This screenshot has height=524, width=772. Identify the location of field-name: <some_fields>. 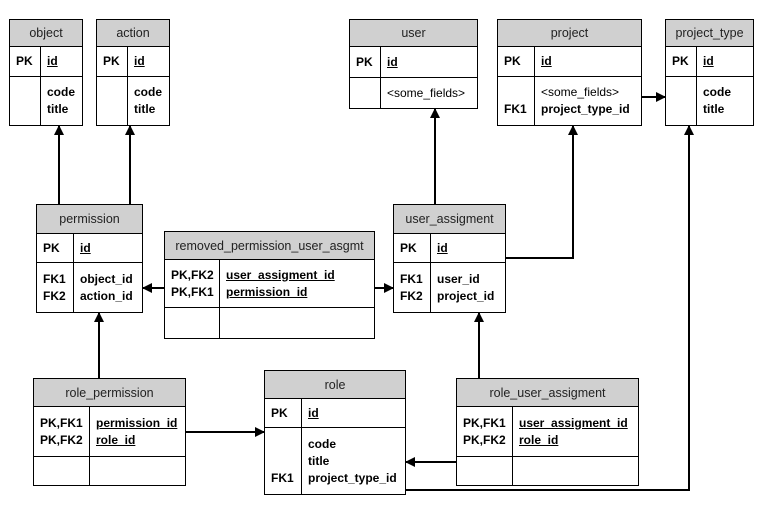
(580, 92).